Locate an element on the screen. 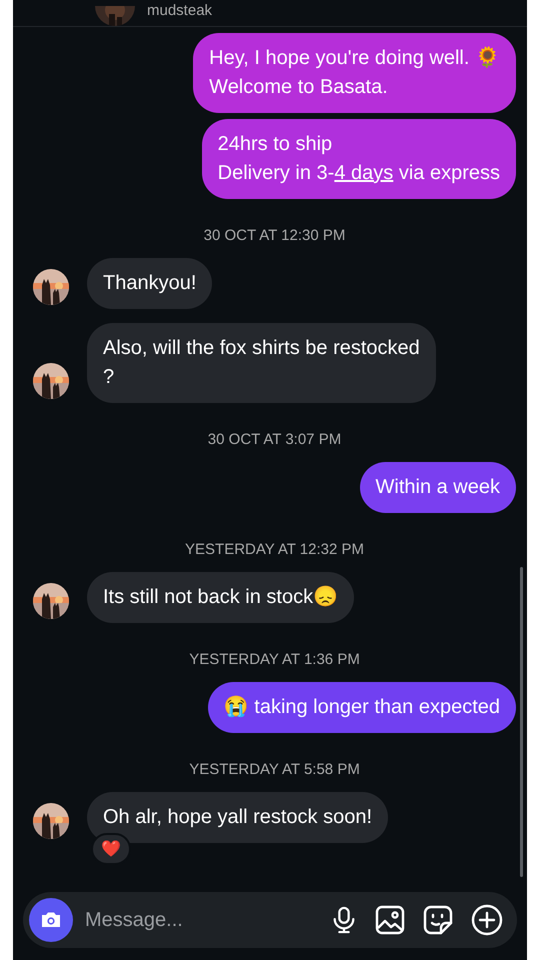 The height and width of the screenshot is (960, 540). message-bubble: 24hrs to ship Delivery in 3-4 days via express is located at coordinates (359, 159).